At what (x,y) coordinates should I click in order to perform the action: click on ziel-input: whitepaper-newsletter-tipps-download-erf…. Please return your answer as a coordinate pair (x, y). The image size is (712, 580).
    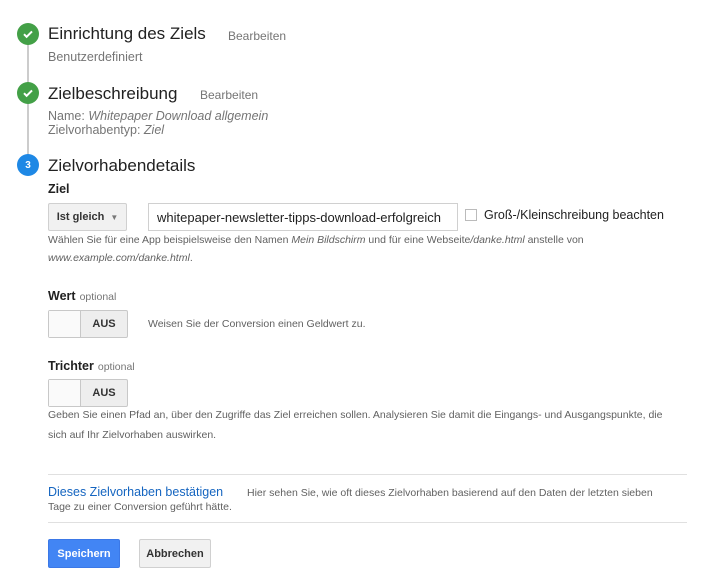
    Looking at the image, I should click on (303, 217).